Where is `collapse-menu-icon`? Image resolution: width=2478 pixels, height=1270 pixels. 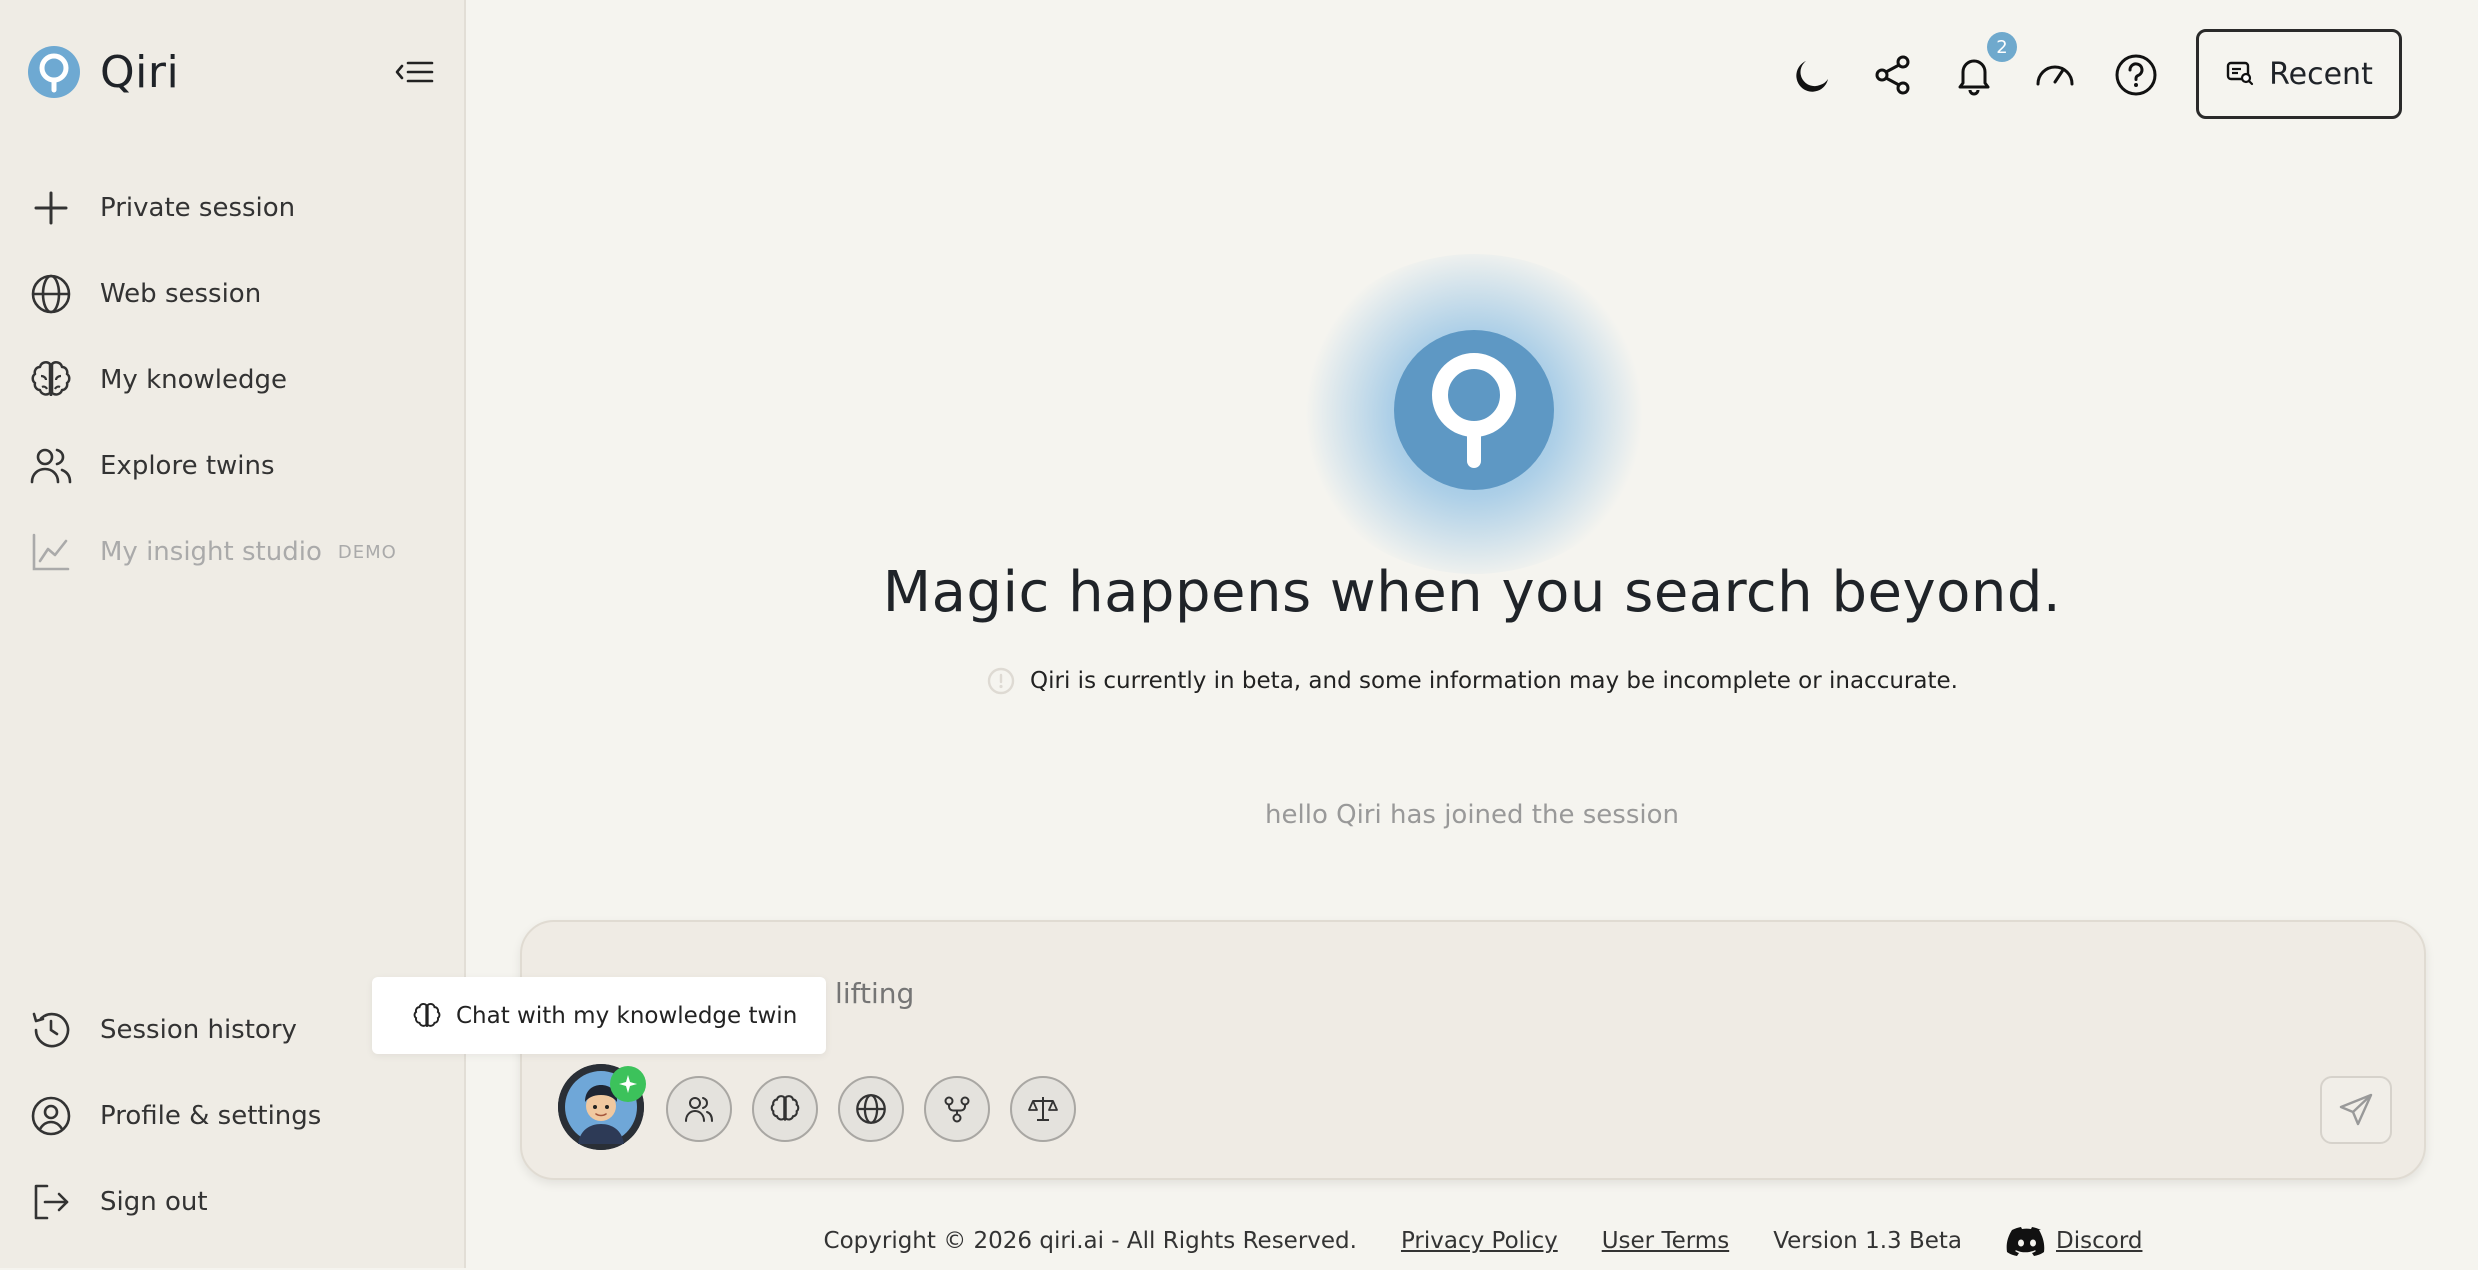 collapse-menu-icon is located at coordinates (414, 72).